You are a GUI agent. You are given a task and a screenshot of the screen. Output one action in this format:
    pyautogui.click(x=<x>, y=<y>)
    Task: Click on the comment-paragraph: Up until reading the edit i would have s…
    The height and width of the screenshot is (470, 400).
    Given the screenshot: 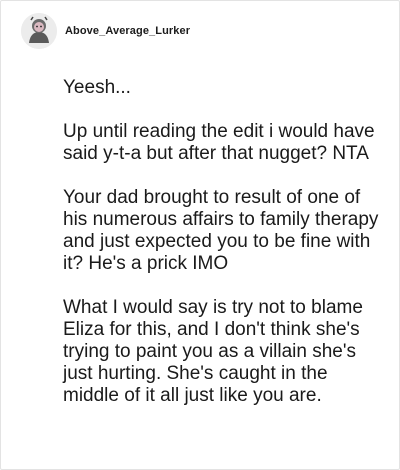 What is the action you would take?
    pyautogui.click(x=219, y=142)
    